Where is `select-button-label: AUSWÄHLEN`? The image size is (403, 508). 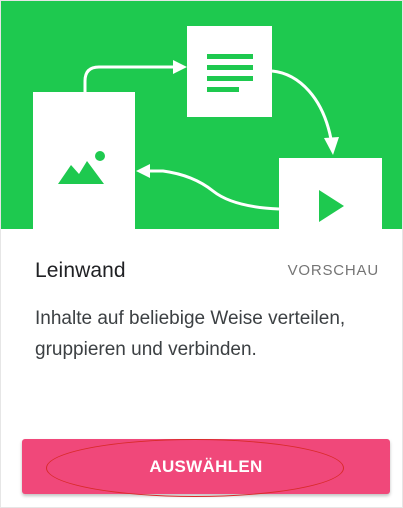
select-button-label: AUSWÄHLEN is located at coordinates (206, 466).